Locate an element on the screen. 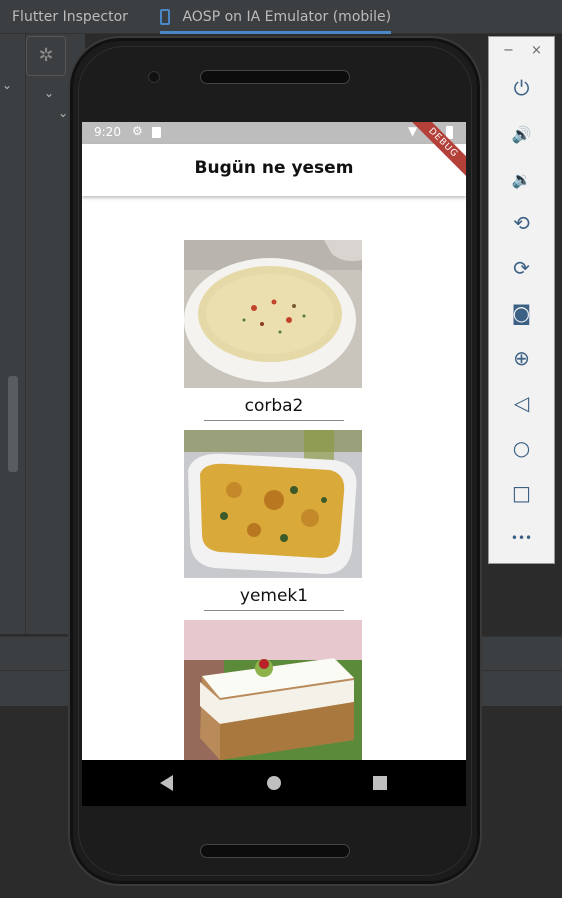 The width and height of the screenshot is (562, 898). zoom-icon: ⊕ is located at coordinates (521, 358).